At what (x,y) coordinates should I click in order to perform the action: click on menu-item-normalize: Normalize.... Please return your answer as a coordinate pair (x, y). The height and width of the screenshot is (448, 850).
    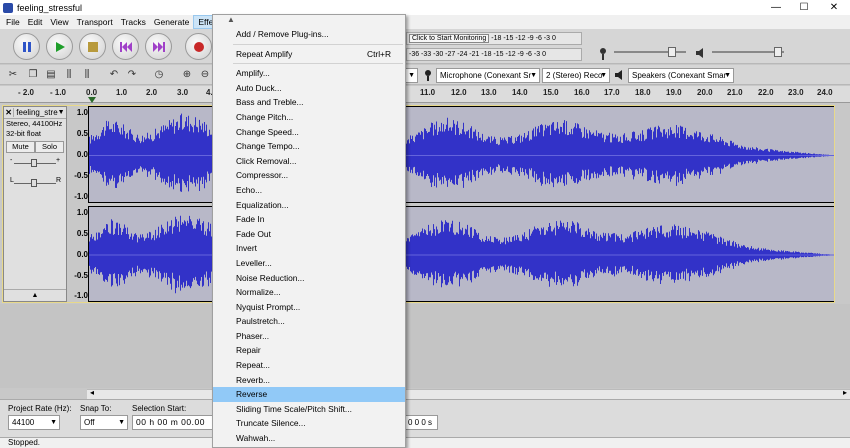
    Looking at the image, I should click on (309, 292).